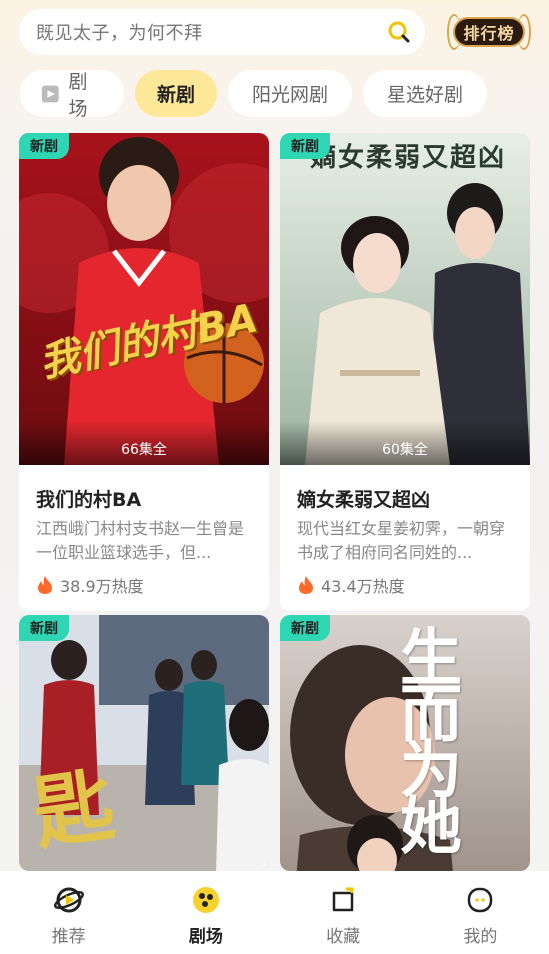  What do you see at coordinates (68, 900) in the screenshot?
I see `planet-play-icon` at bounding box center [68, 900].